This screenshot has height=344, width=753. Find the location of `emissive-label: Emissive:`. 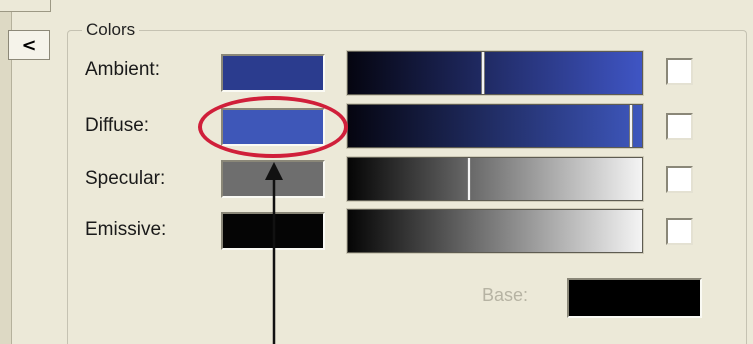

emissive-label: Emissive: is located at coordinates (126, 229).